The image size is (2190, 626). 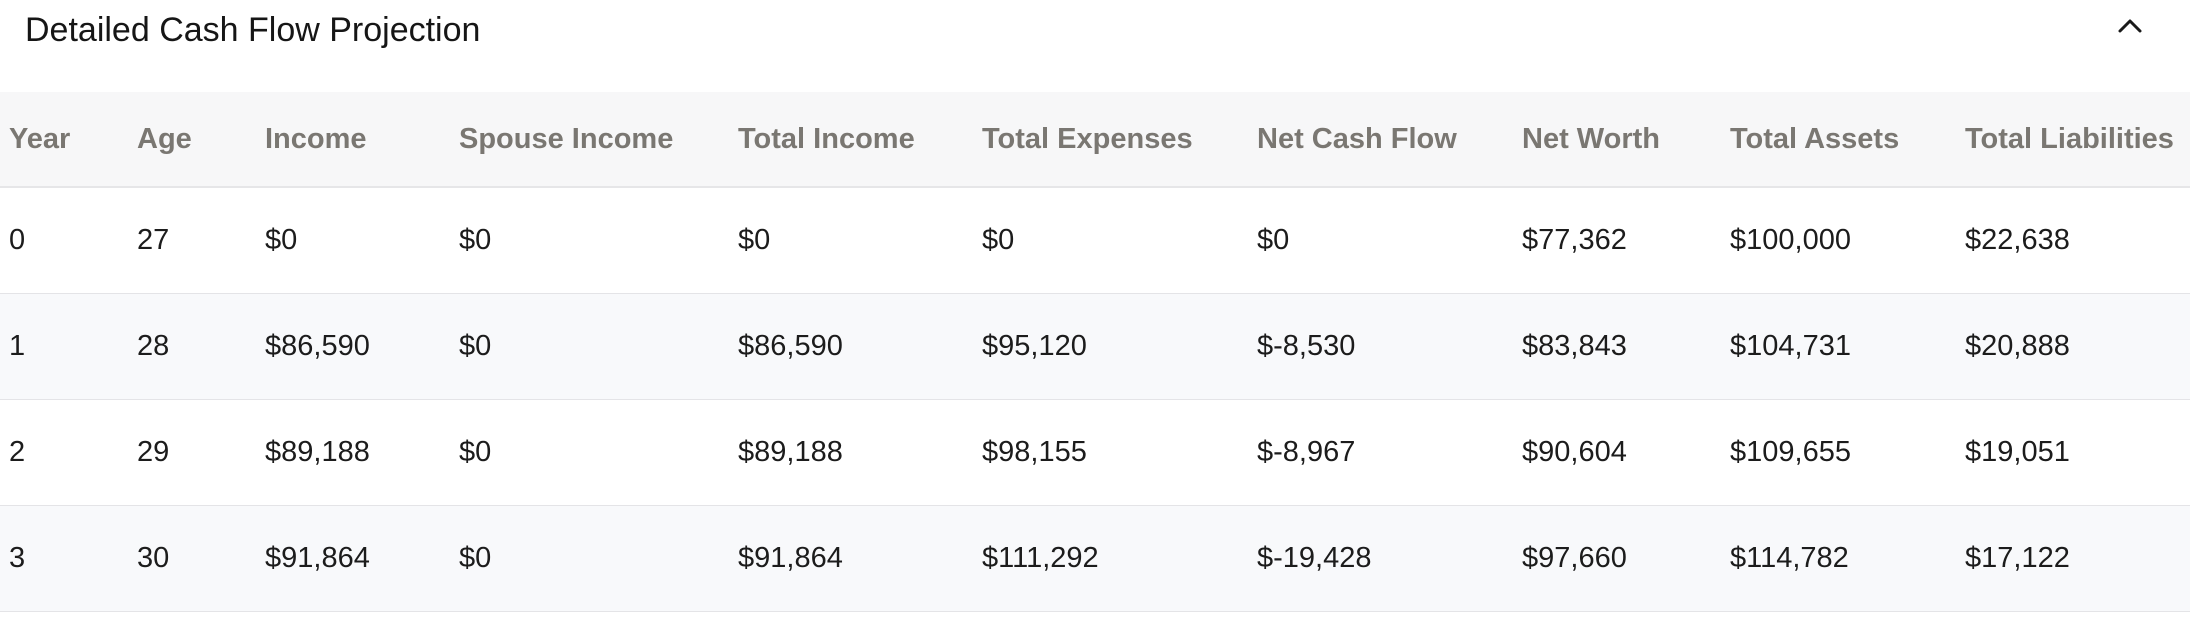 What do you see at coordinates (2017, 239) in the screenshot?
I see `cell-total-liabilities: $22,638` at bounding box center [2017, 239].